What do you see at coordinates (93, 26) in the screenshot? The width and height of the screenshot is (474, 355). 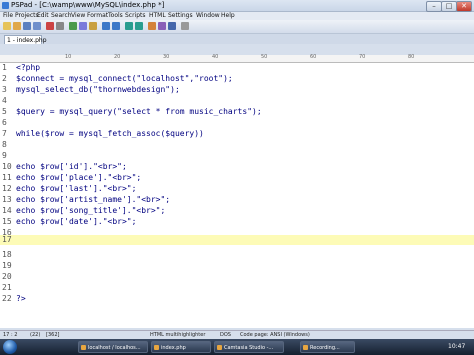 I see `paste-icon` at bounding box center [93, 26].